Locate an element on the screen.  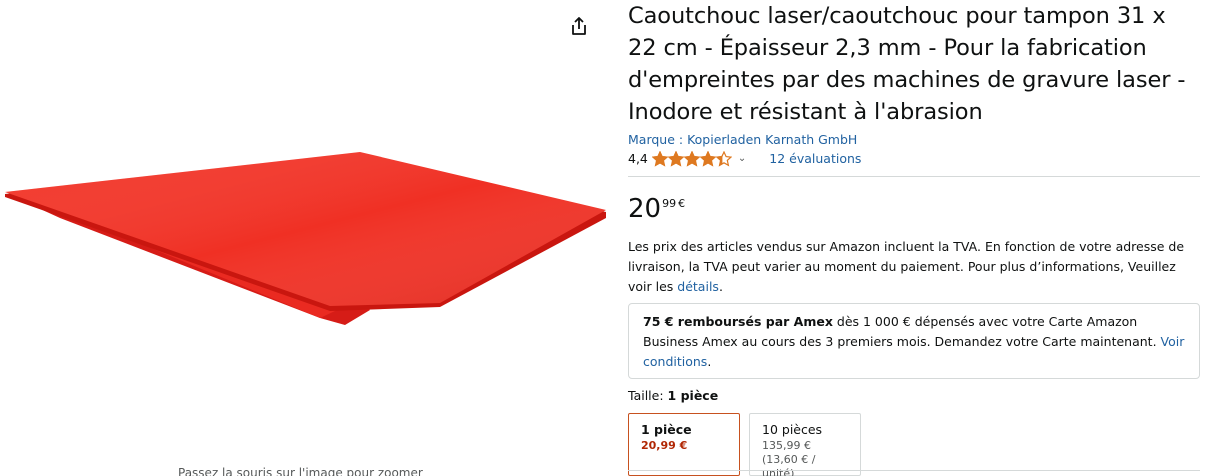
size-option-1-piece: 1 pièce 20,99 € is located at coordinates (684, 444).